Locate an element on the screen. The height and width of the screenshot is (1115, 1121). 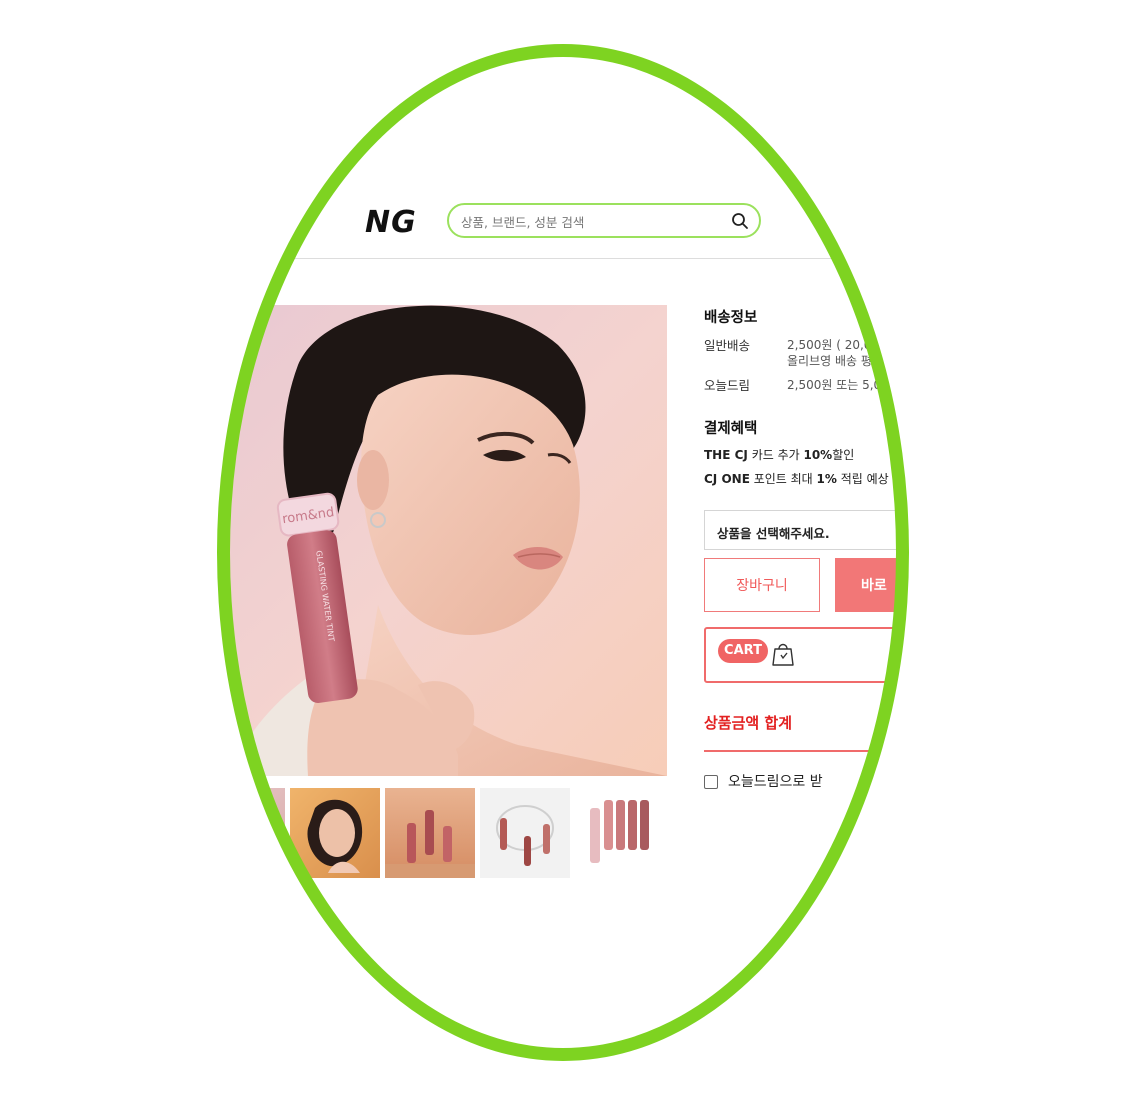
search-icon is located at coordinates (740, 221).